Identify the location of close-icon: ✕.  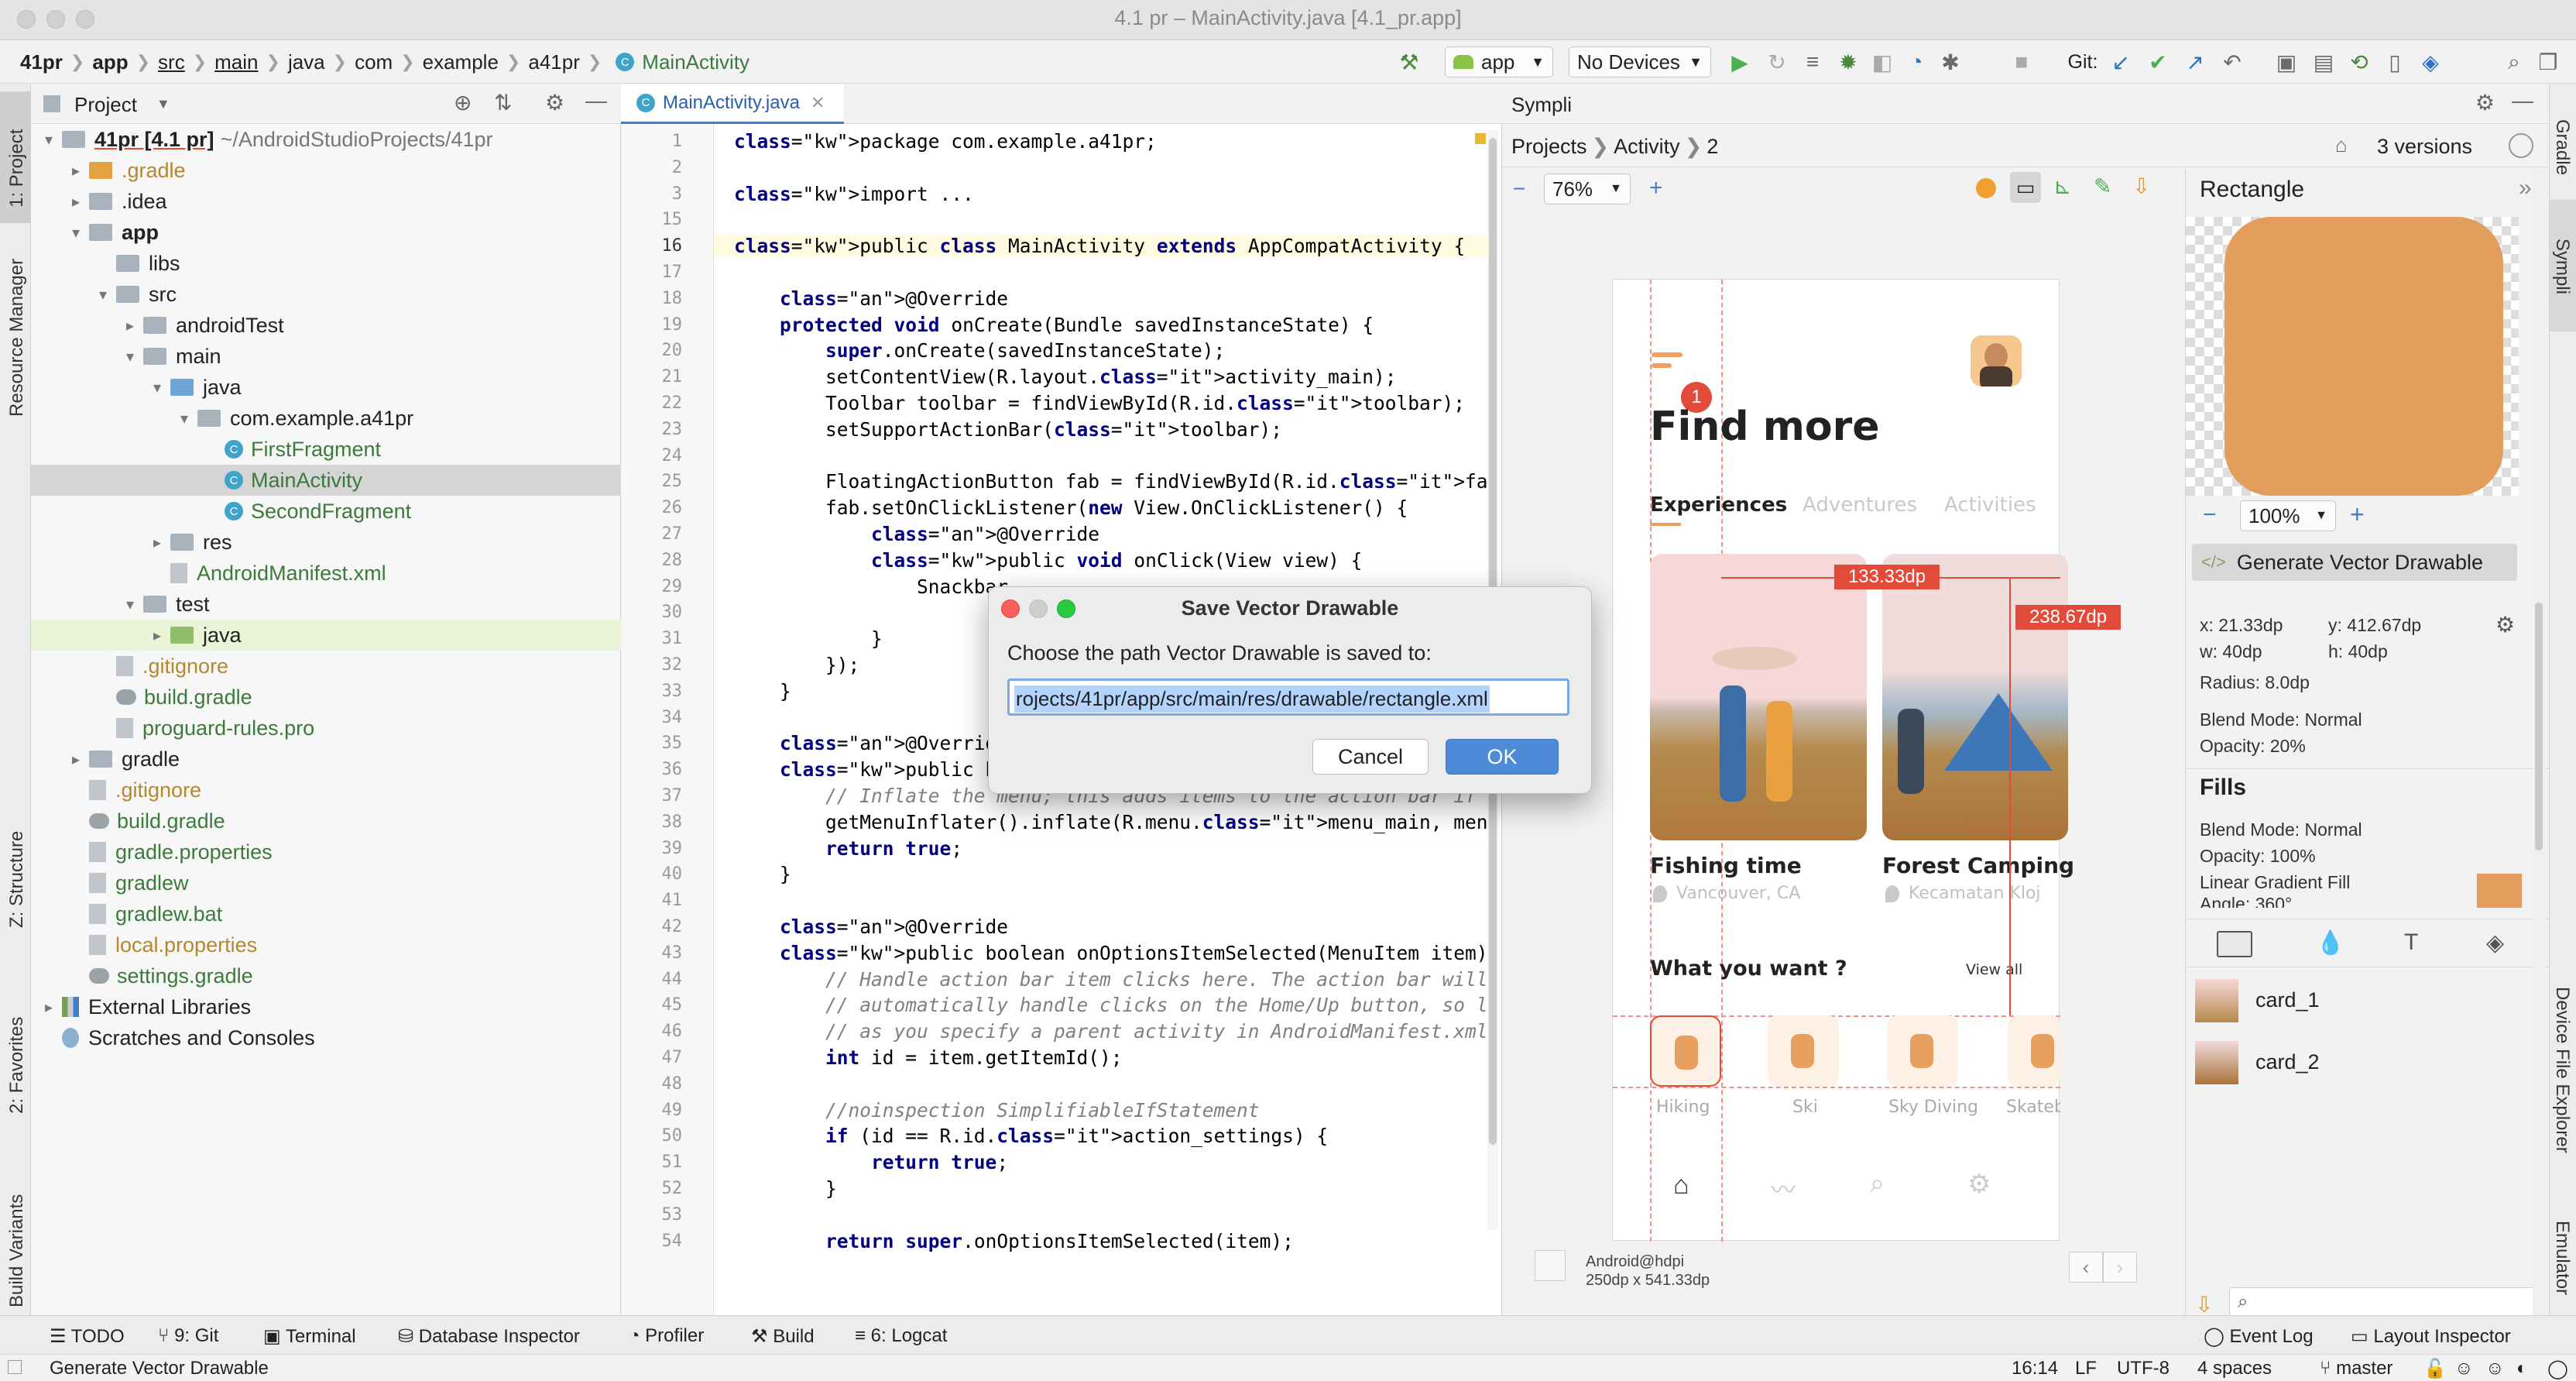
(818, 103).